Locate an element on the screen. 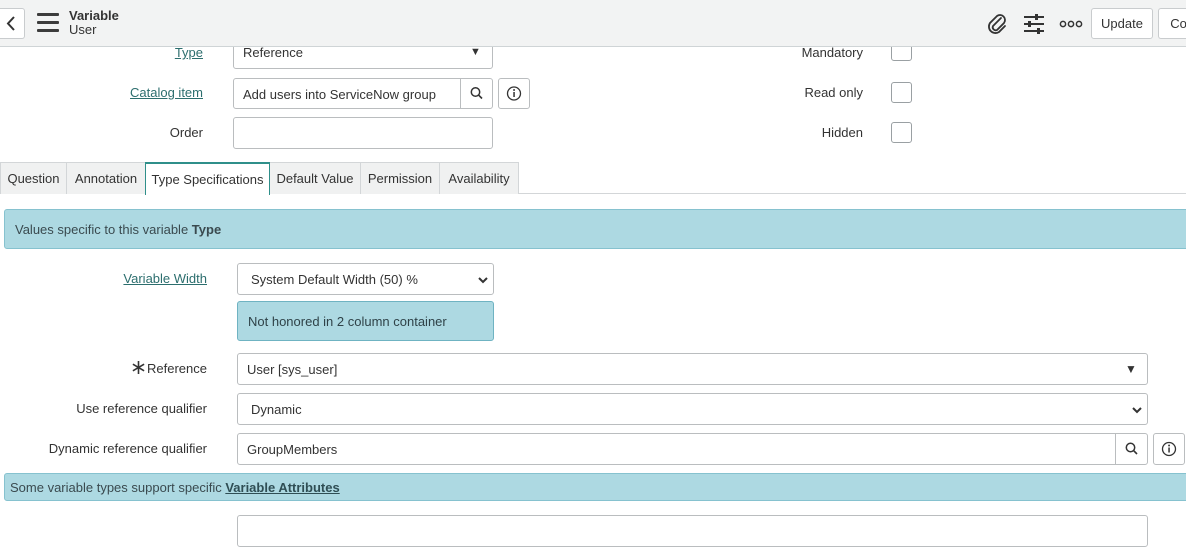 The image size is (1186, 547). tab-type-specifications: Type Specifications is located at coordinates (207, 178).